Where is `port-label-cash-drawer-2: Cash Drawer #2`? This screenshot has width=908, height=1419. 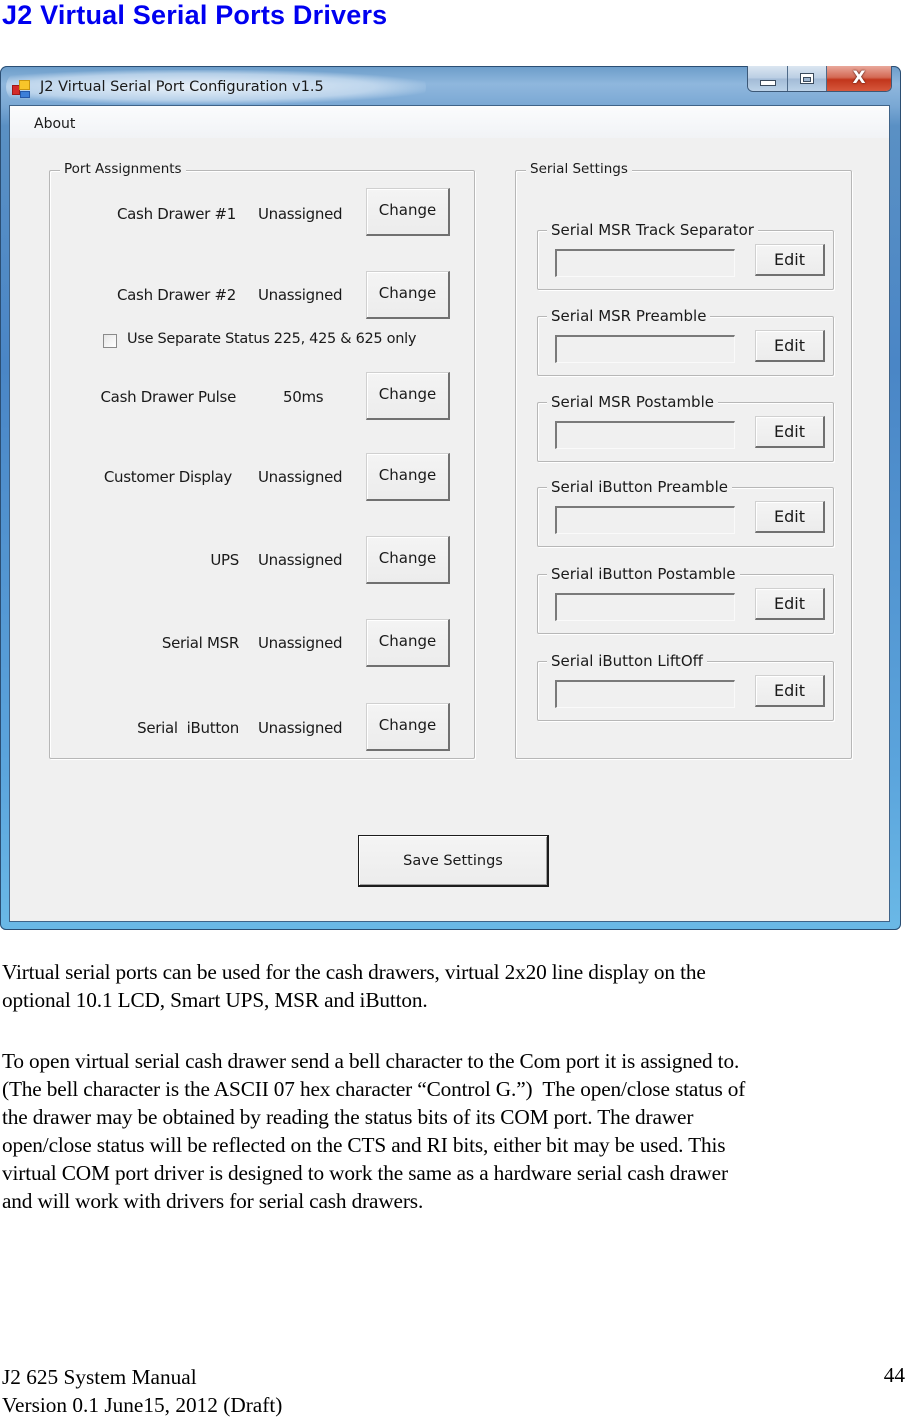 port-label-cash-drawer-2: Cash Drawer #2 is located at coordinates (176, 295).